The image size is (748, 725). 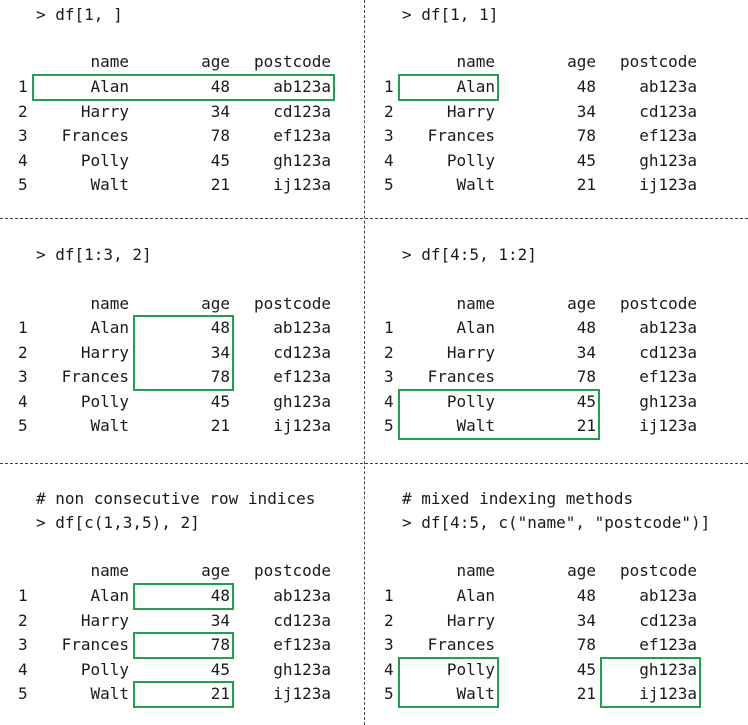 I want to click on comment-text: # non consecutive row indices, so click(x=176, y=498).